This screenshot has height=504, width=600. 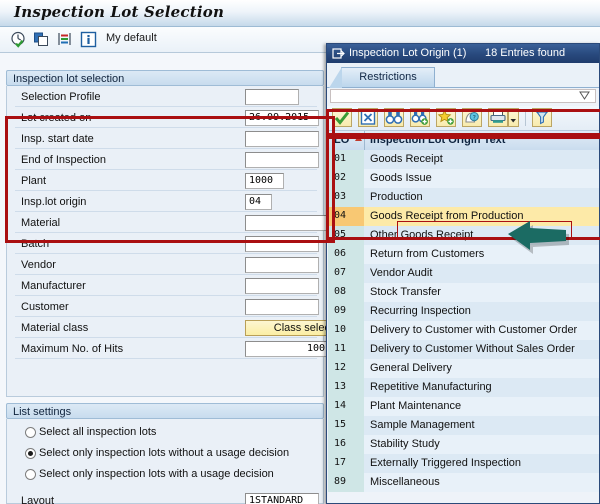 What do you see at coordinates (165, 498) in the screenshot?
I see `layout-row: Layout 1STANDARD` at bounding box center [165, 498].